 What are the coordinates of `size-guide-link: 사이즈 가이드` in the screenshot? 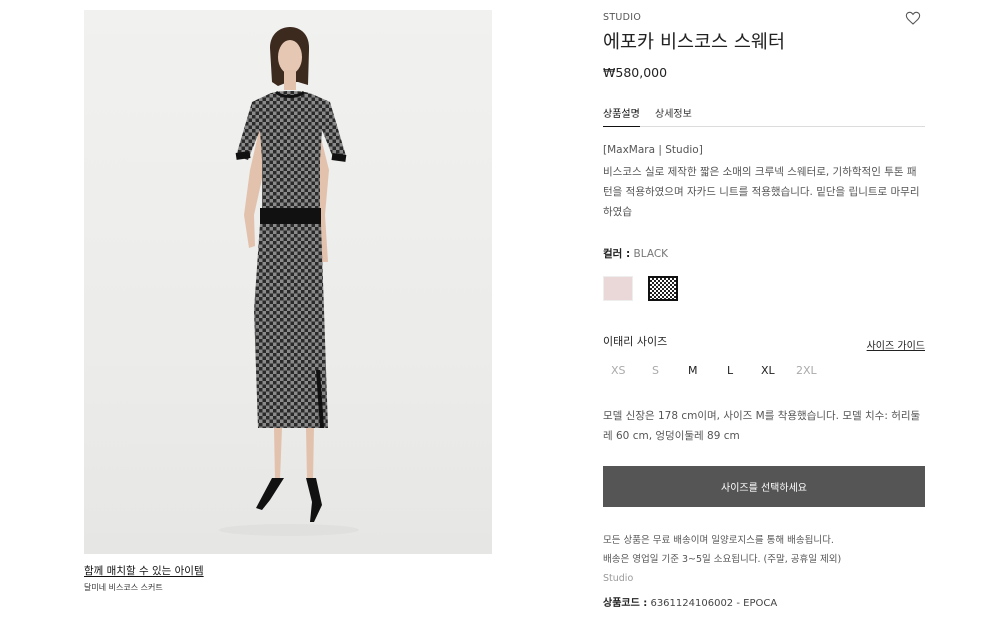 It's located at (896, 344).